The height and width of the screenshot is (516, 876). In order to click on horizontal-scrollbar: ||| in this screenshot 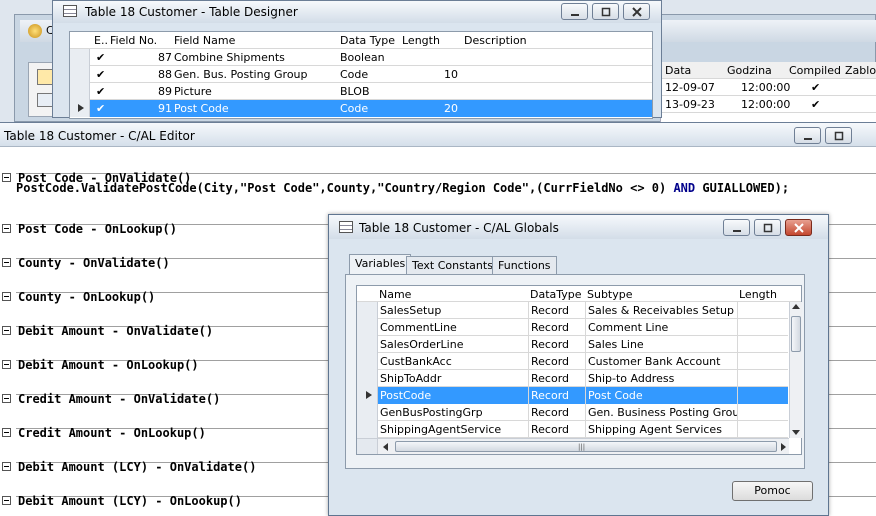, I will do `click(573, 446)`.